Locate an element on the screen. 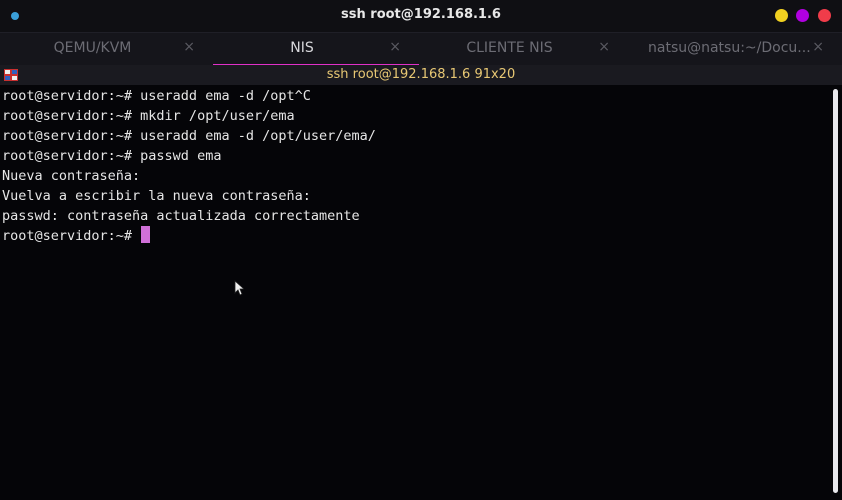  terminal-line: root@servidor:~# passwd ema is located at coordinates (112, 156).